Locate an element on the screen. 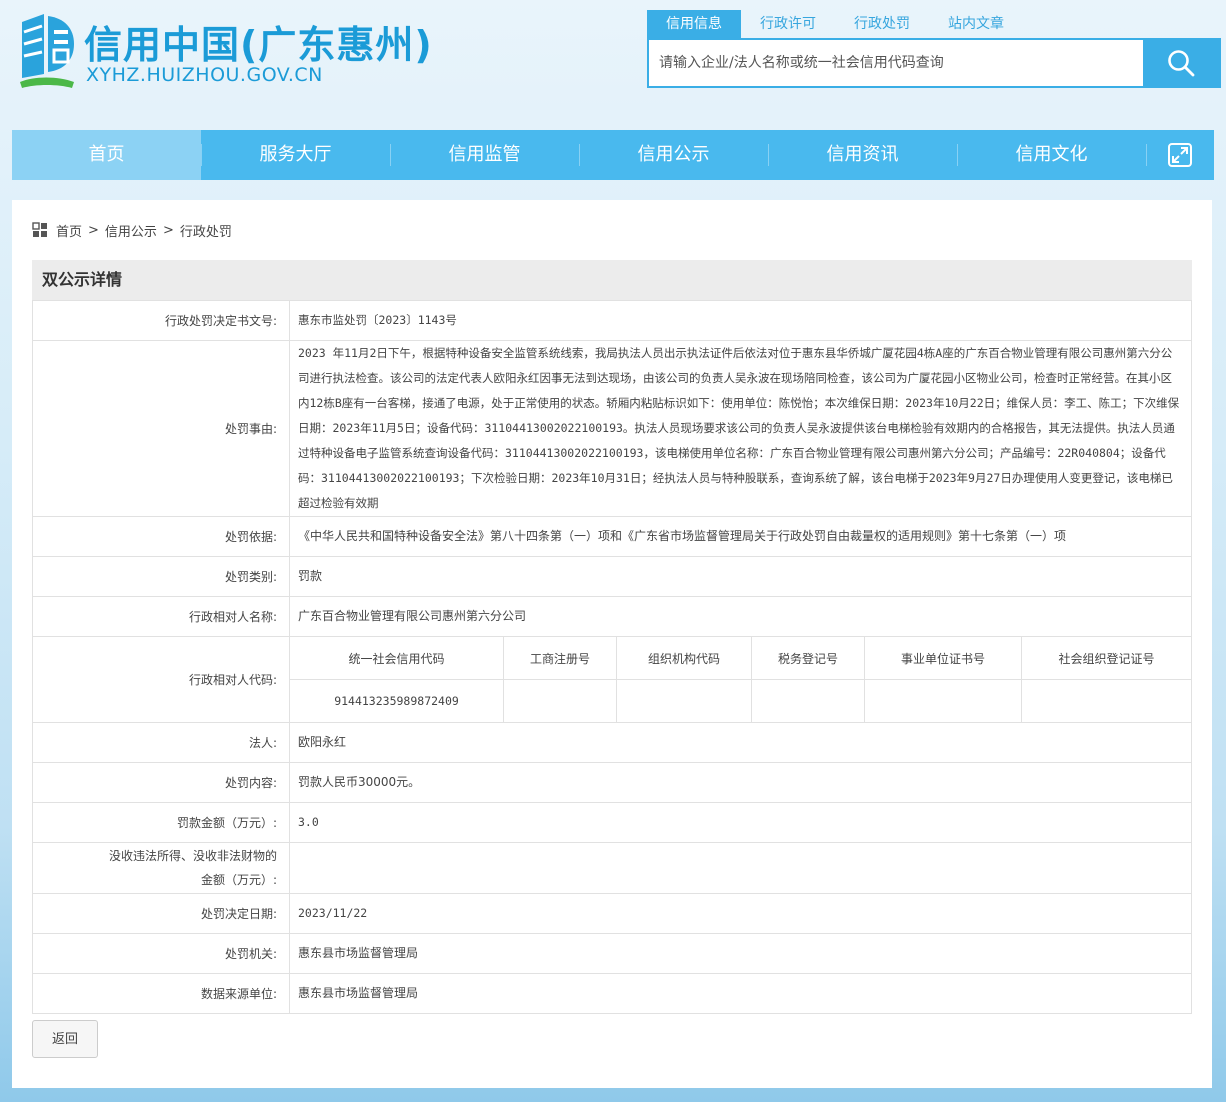 This screenshot has width=1226, height=1102. content-value: 罚款人民币30000元。 is located at coordinates (740, 782).